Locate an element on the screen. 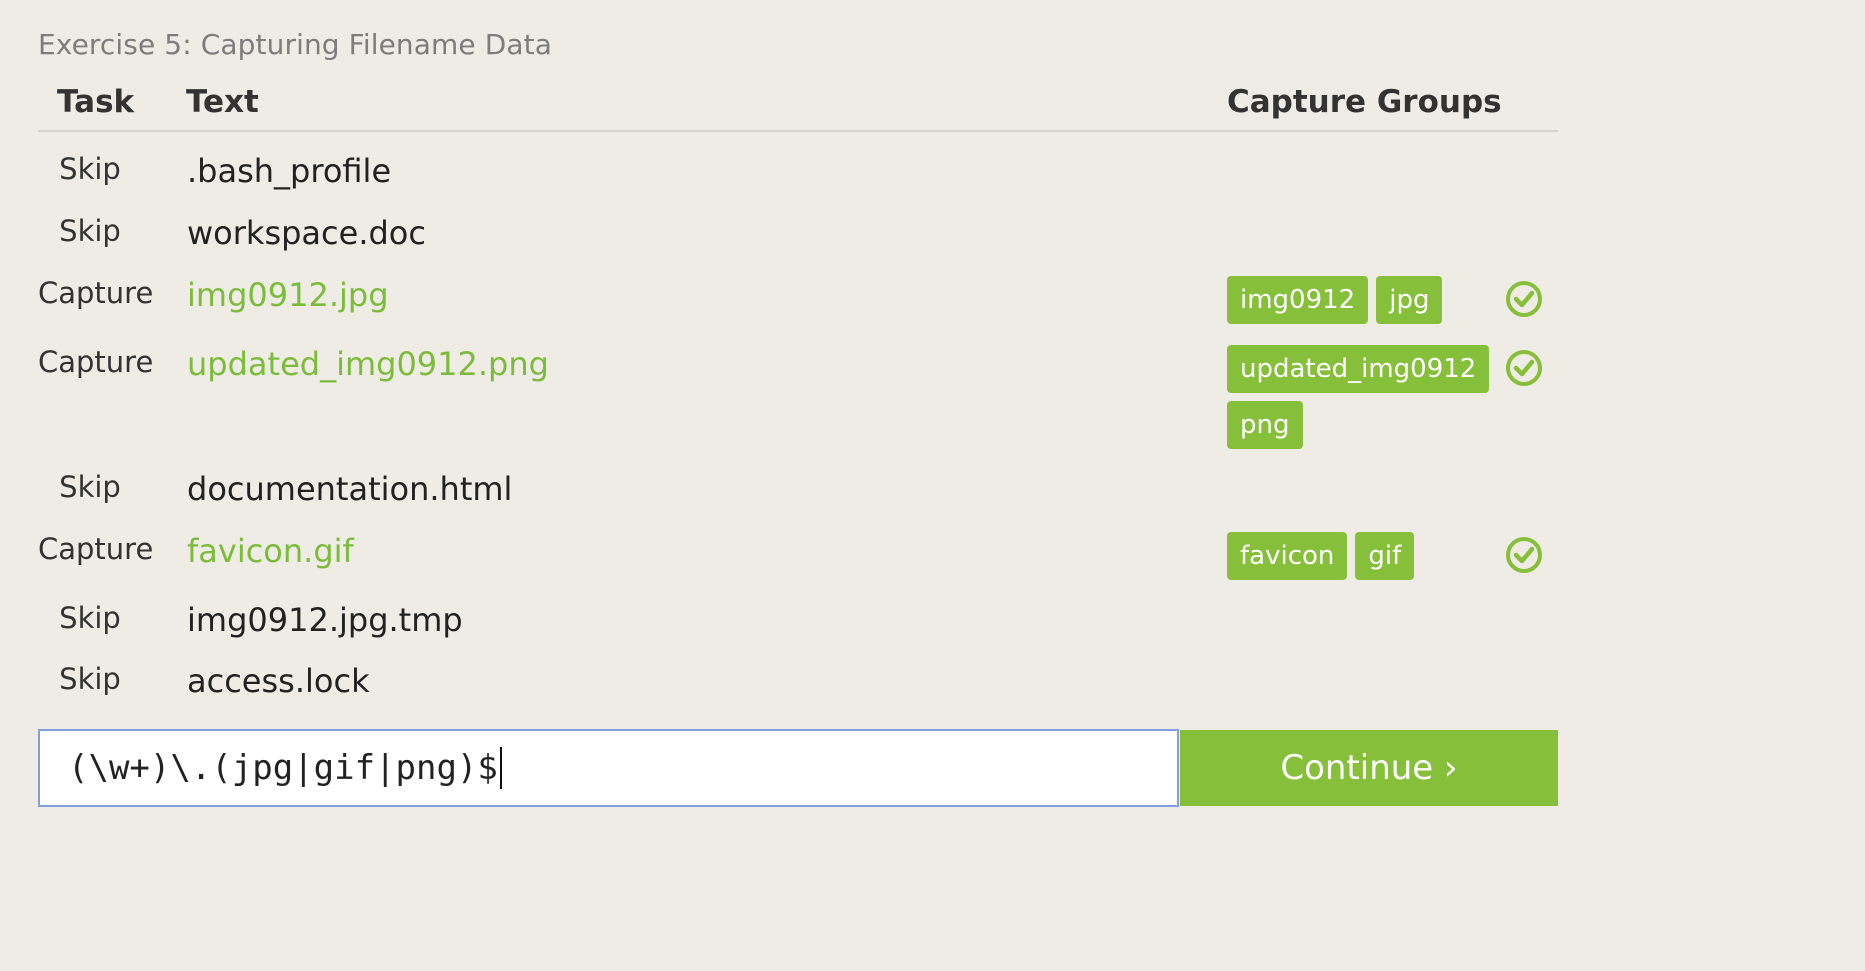 This screenshot has width=1865, height=971. capture-groups-column-header: Capture Groups is located at coordinates (1364, 102).